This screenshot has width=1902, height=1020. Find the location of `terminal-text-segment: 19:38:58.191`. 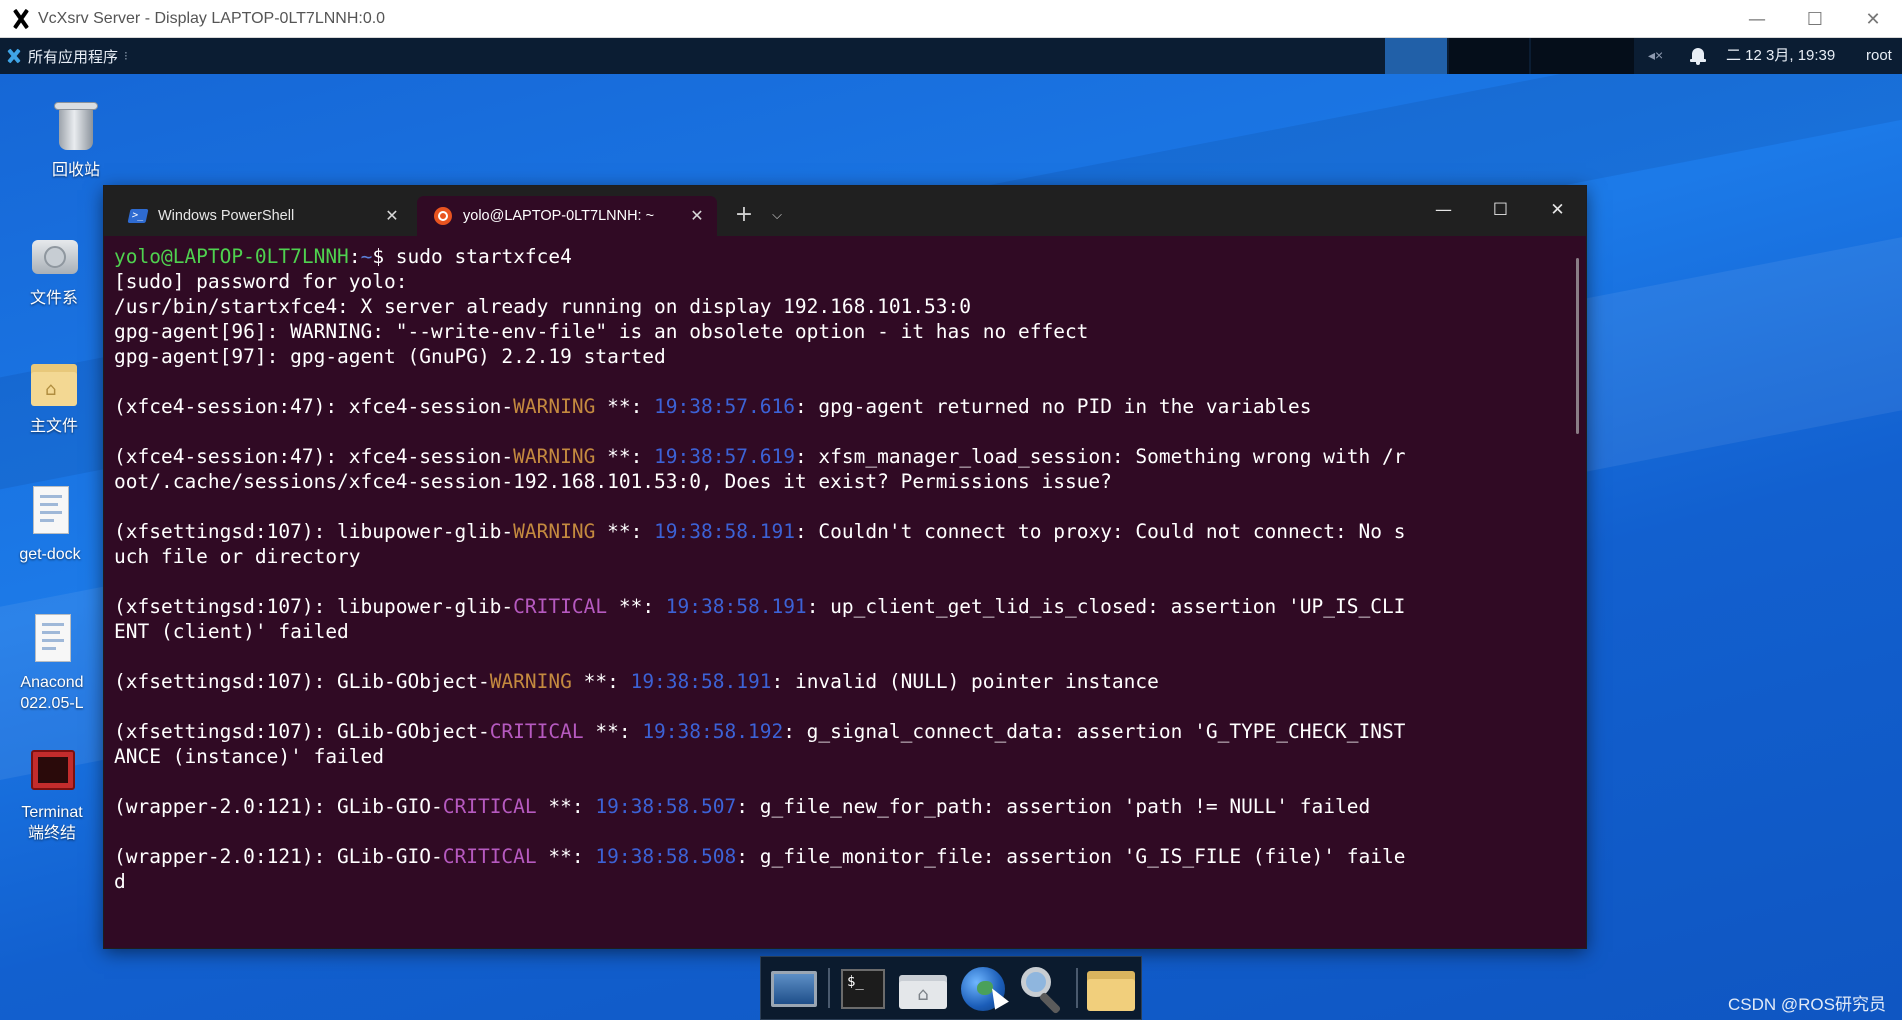

terminal-text-segment: 19:38:58.191 is located at coordinates (701, 681).